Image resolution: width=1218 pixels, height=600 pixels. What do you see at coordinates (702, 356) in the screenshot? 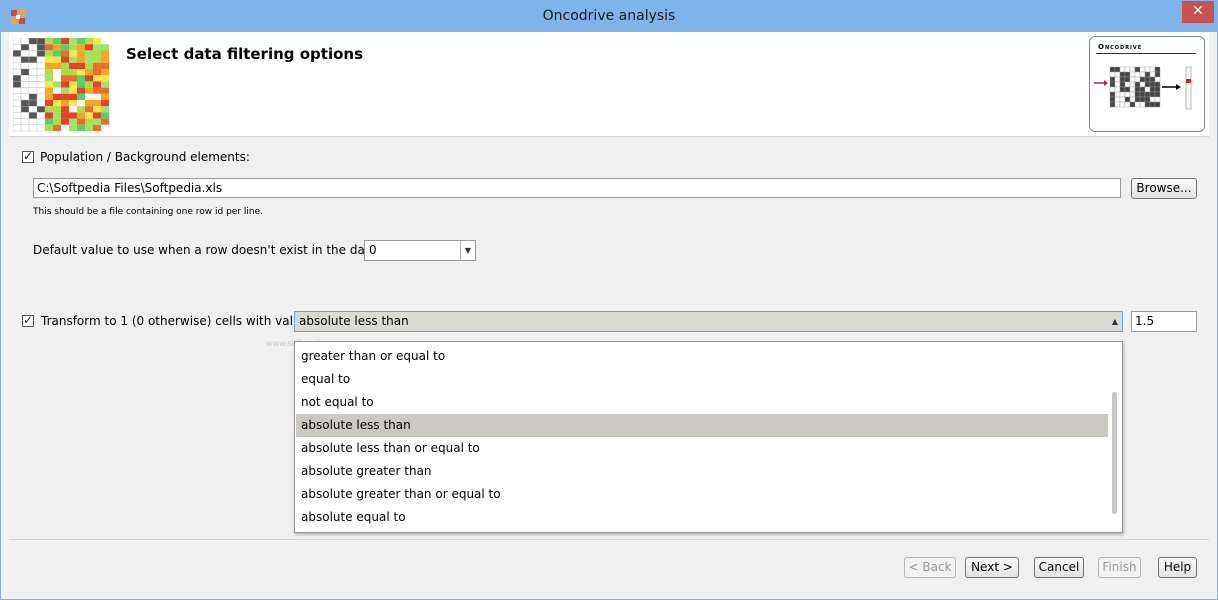
I see `dropdown-option: greater than or equal to` at bounding box center [702, 356].